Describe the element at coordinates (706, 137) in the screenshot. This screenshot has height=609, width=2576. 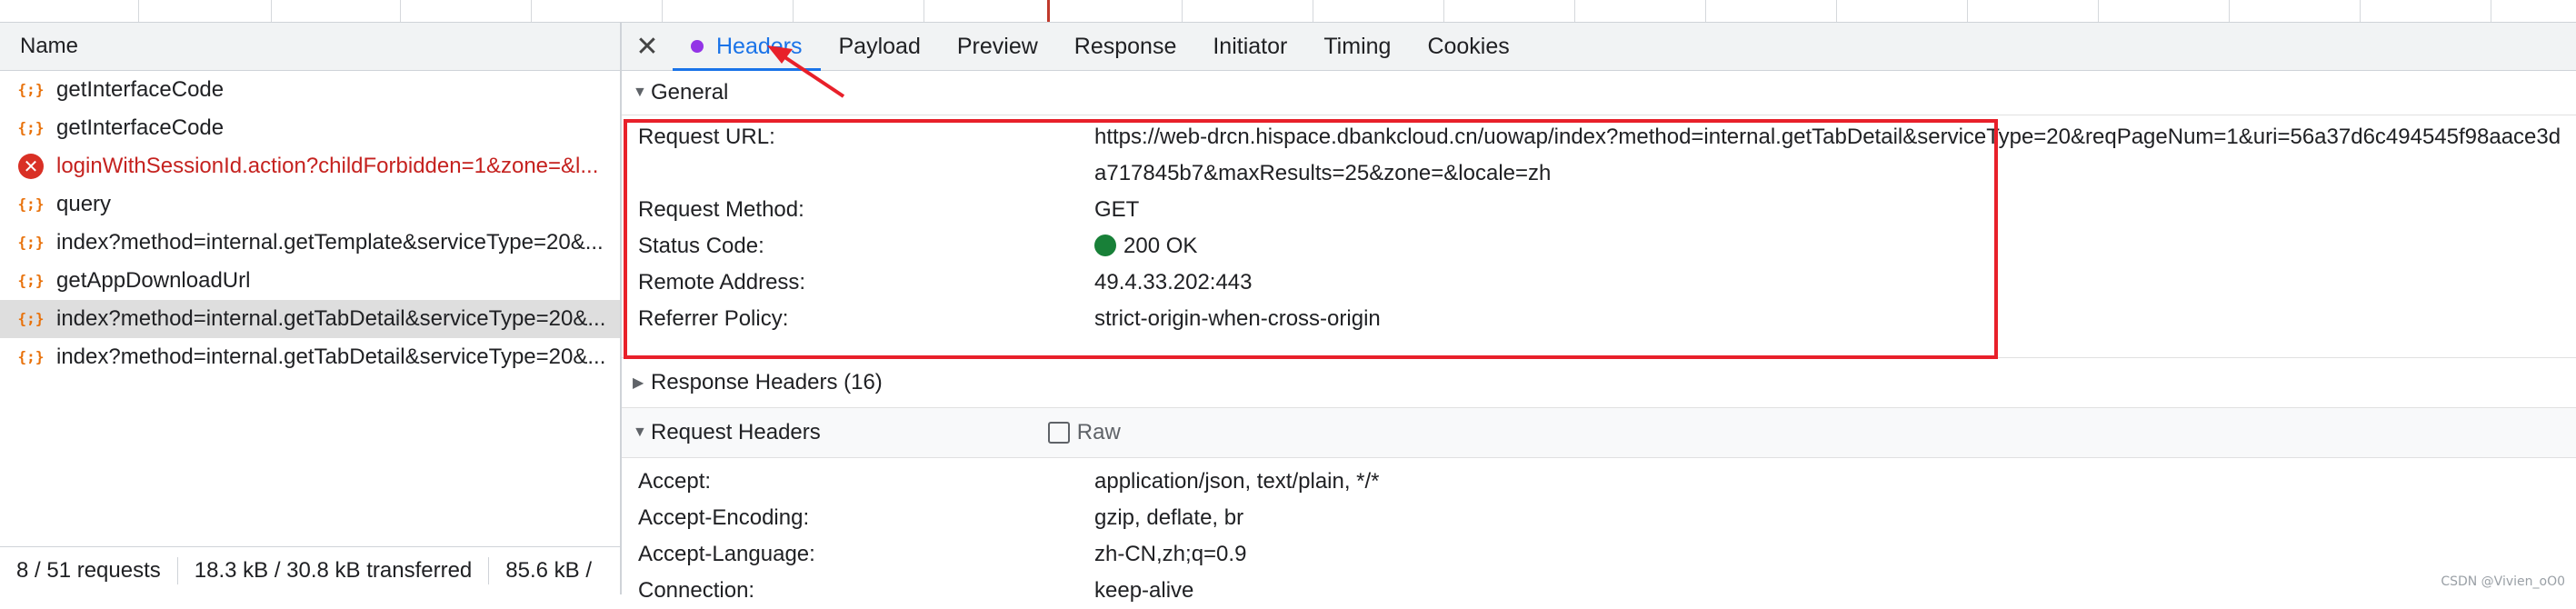
I see `header-key: Request URL:` at that location.